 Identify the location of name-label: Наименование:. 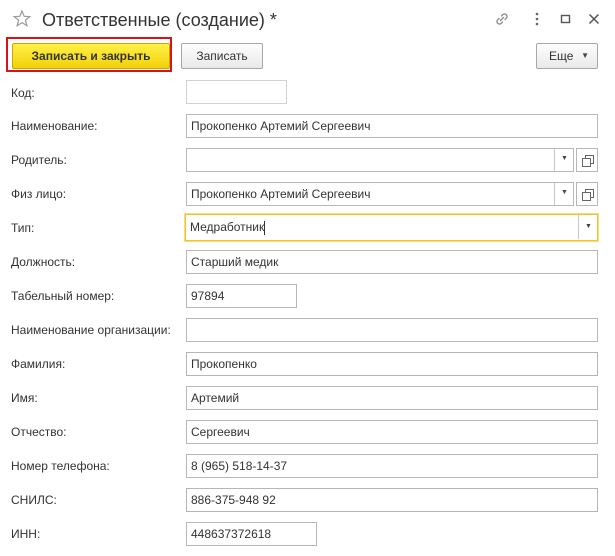
(54, 126).